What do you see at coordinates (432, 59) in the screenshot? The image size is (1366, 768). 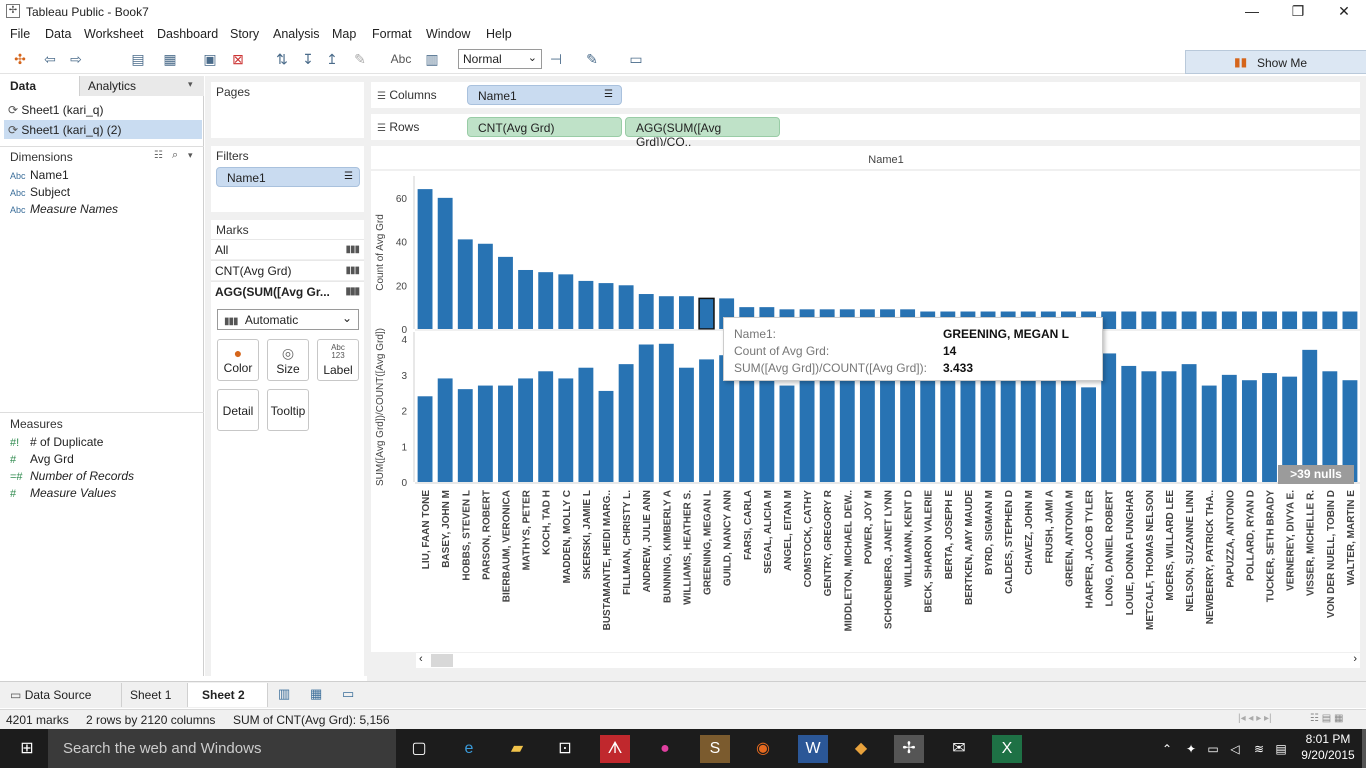 I see `fit-icon: ▥` at bounding box center [432, 59].